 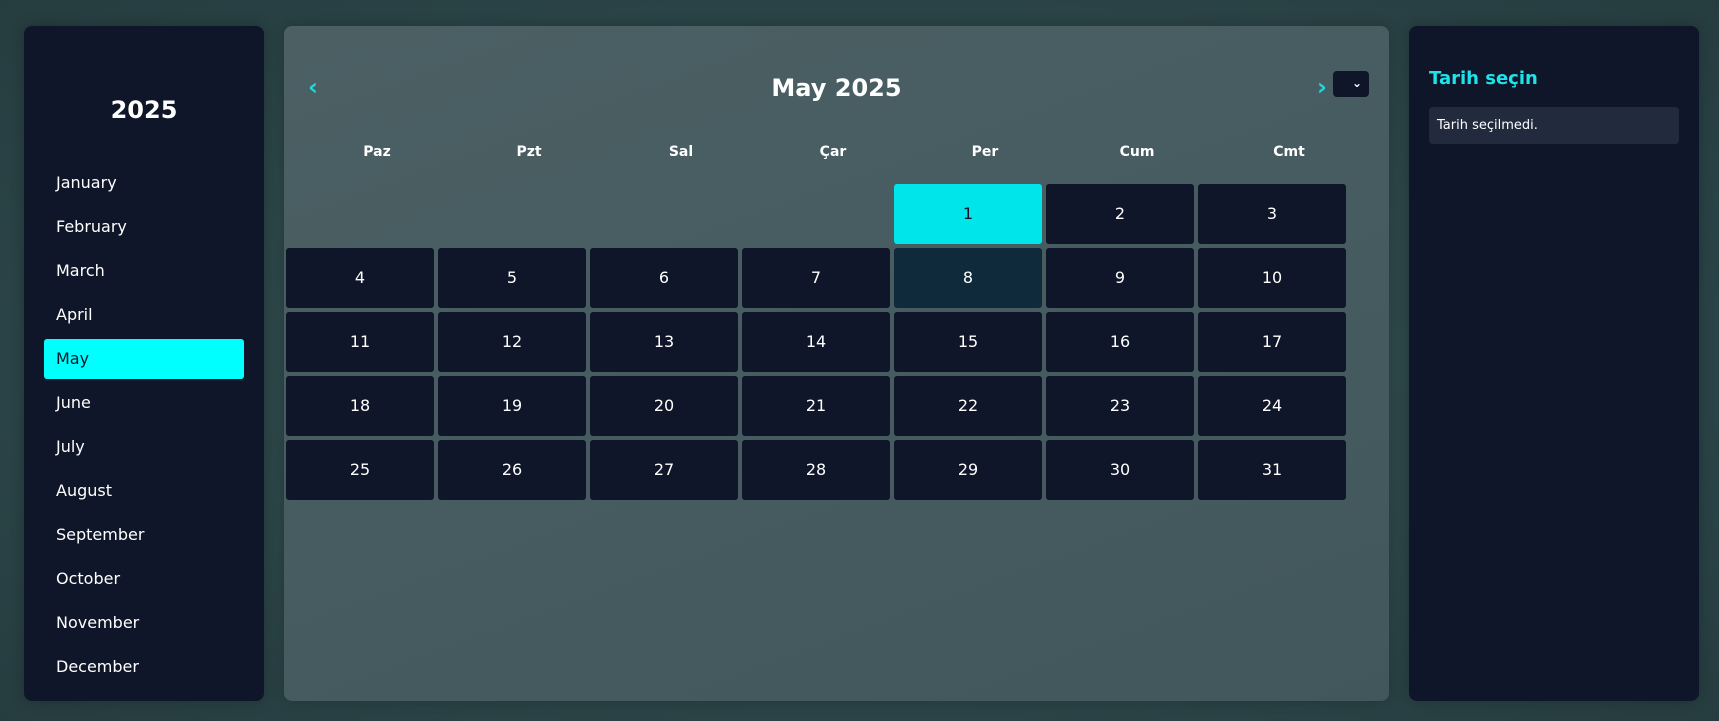 I want to click on day-cell: 24, so click(x=1272, y=406).